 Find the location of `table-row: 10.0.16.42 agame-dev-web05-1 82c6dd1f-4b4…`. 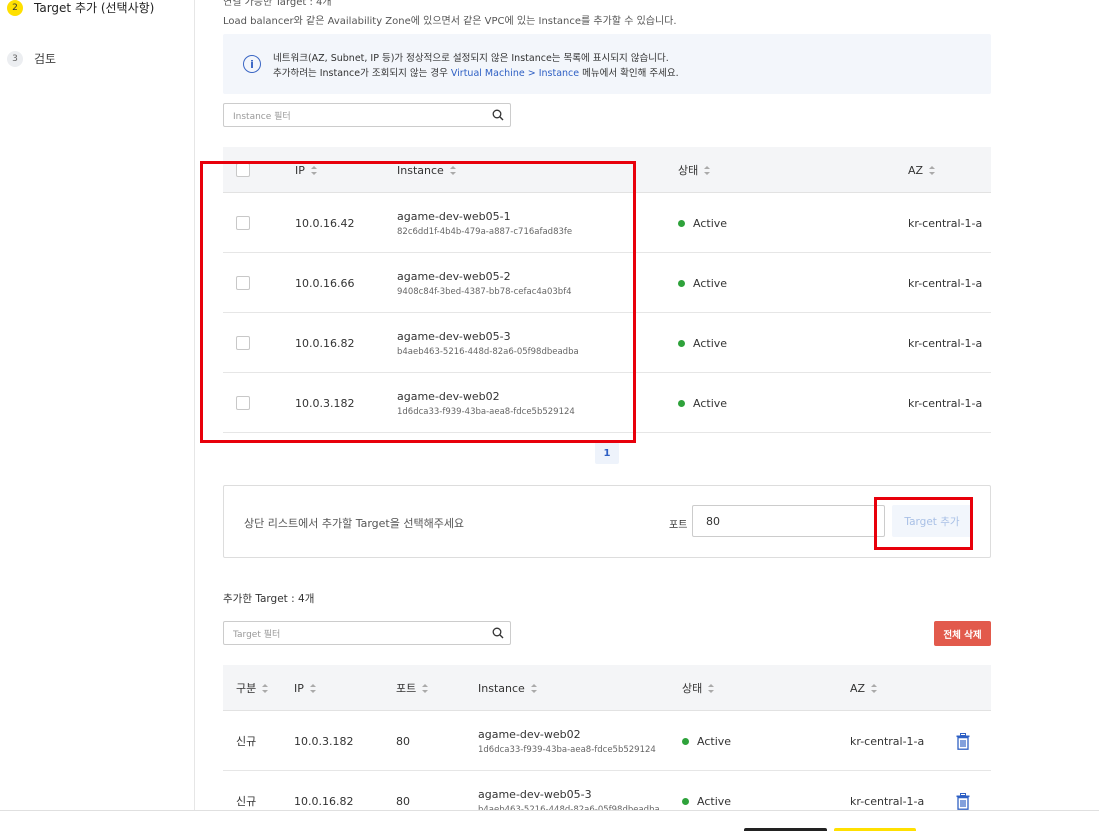

table-row: 10.0.16.42 agame-dev-web05-1 82c6dd1f-4b4… is located at coordinates (607, 223).